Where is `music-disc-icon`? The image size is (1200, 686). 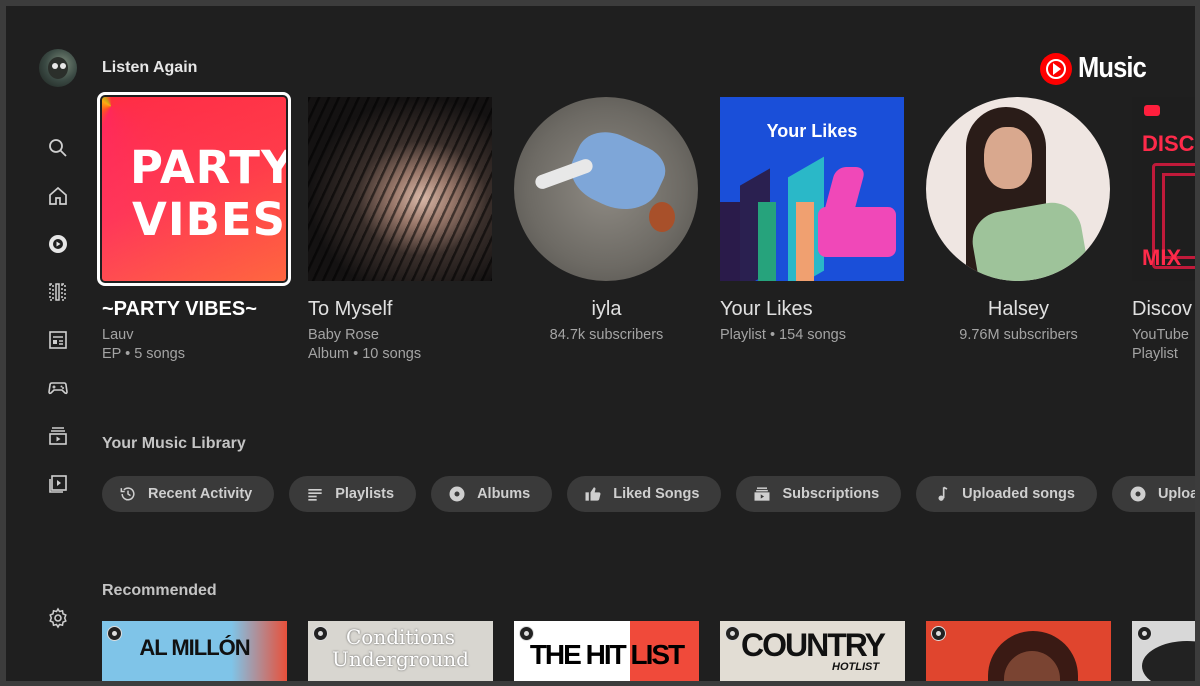
music-disc-icon is located at coordinates (58, 244).